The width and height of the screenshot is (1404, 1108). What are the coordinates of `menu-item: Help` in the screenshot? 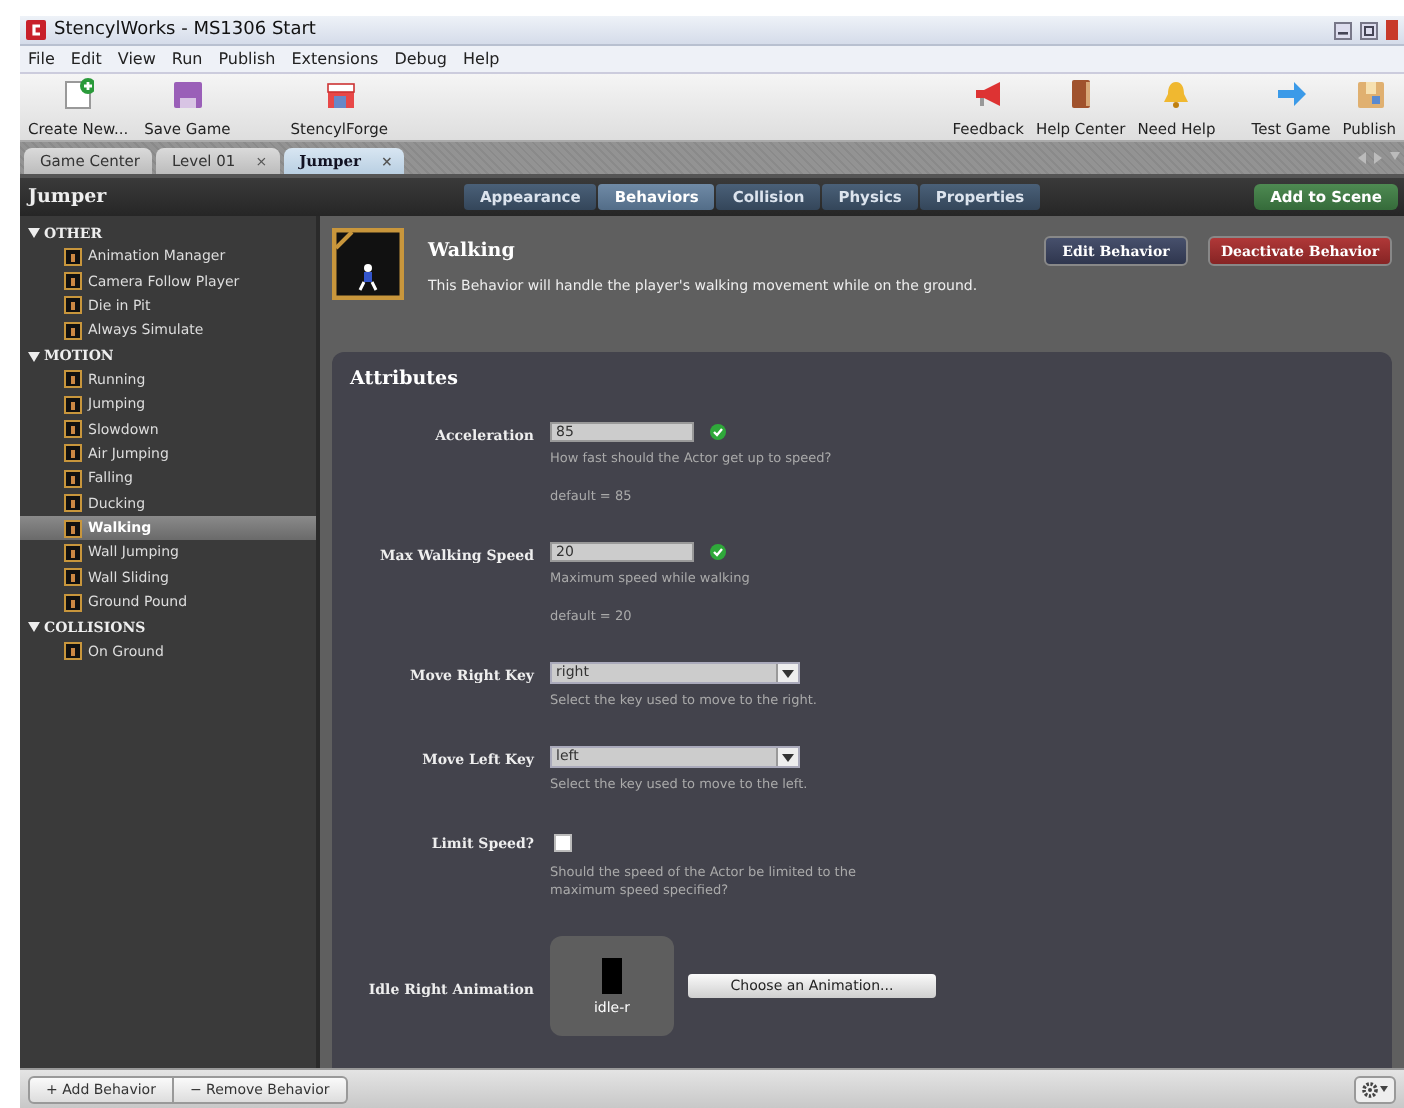 It's located at (481, 59).